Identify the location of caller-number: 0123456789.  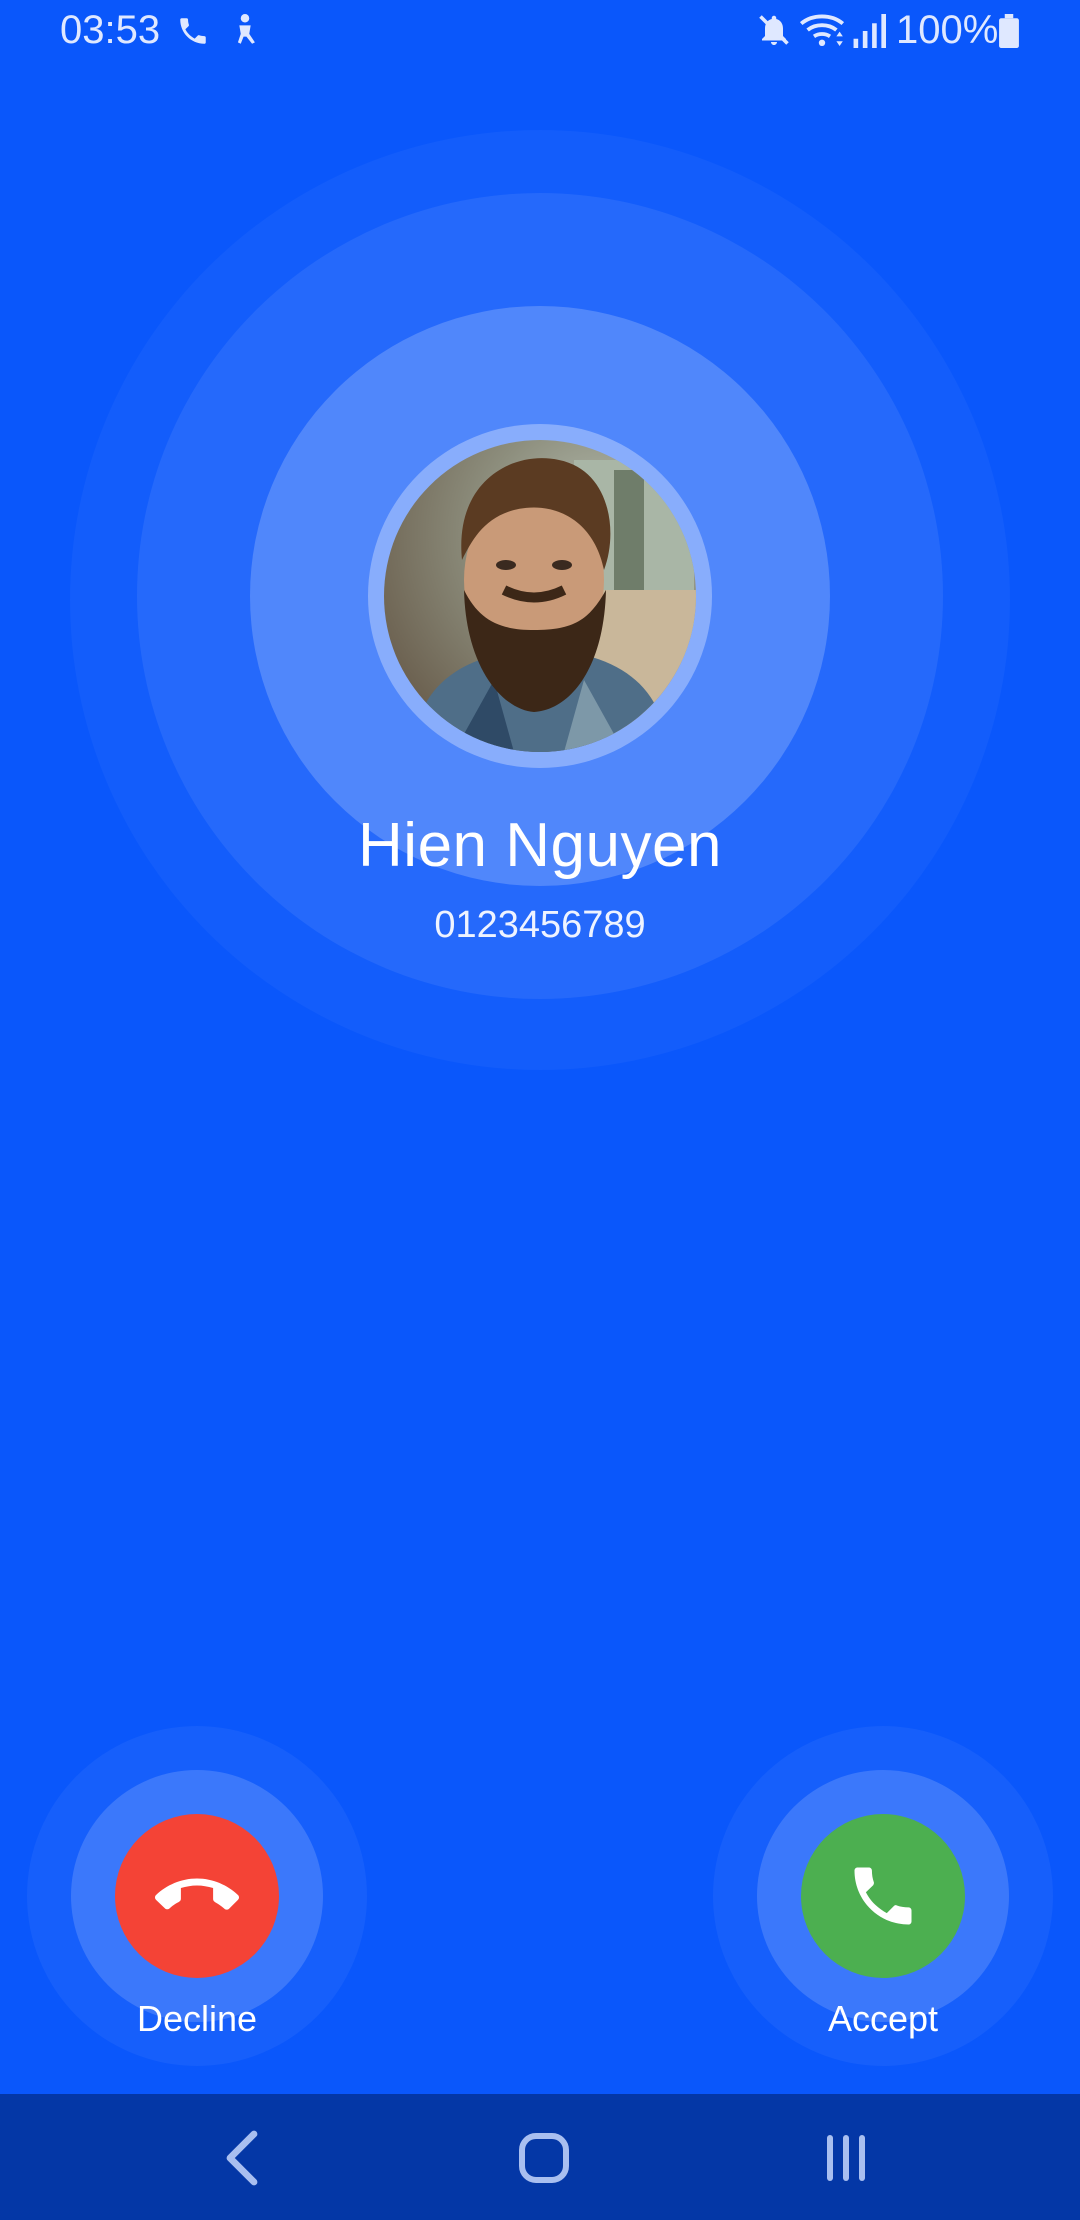
(540, 925).